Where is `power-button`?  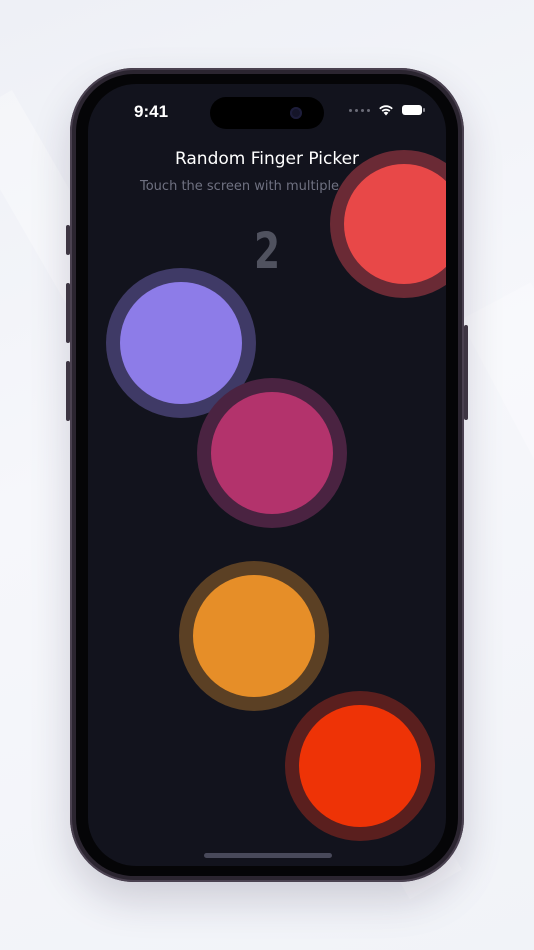 power-button is located at coordinates (466, 372).